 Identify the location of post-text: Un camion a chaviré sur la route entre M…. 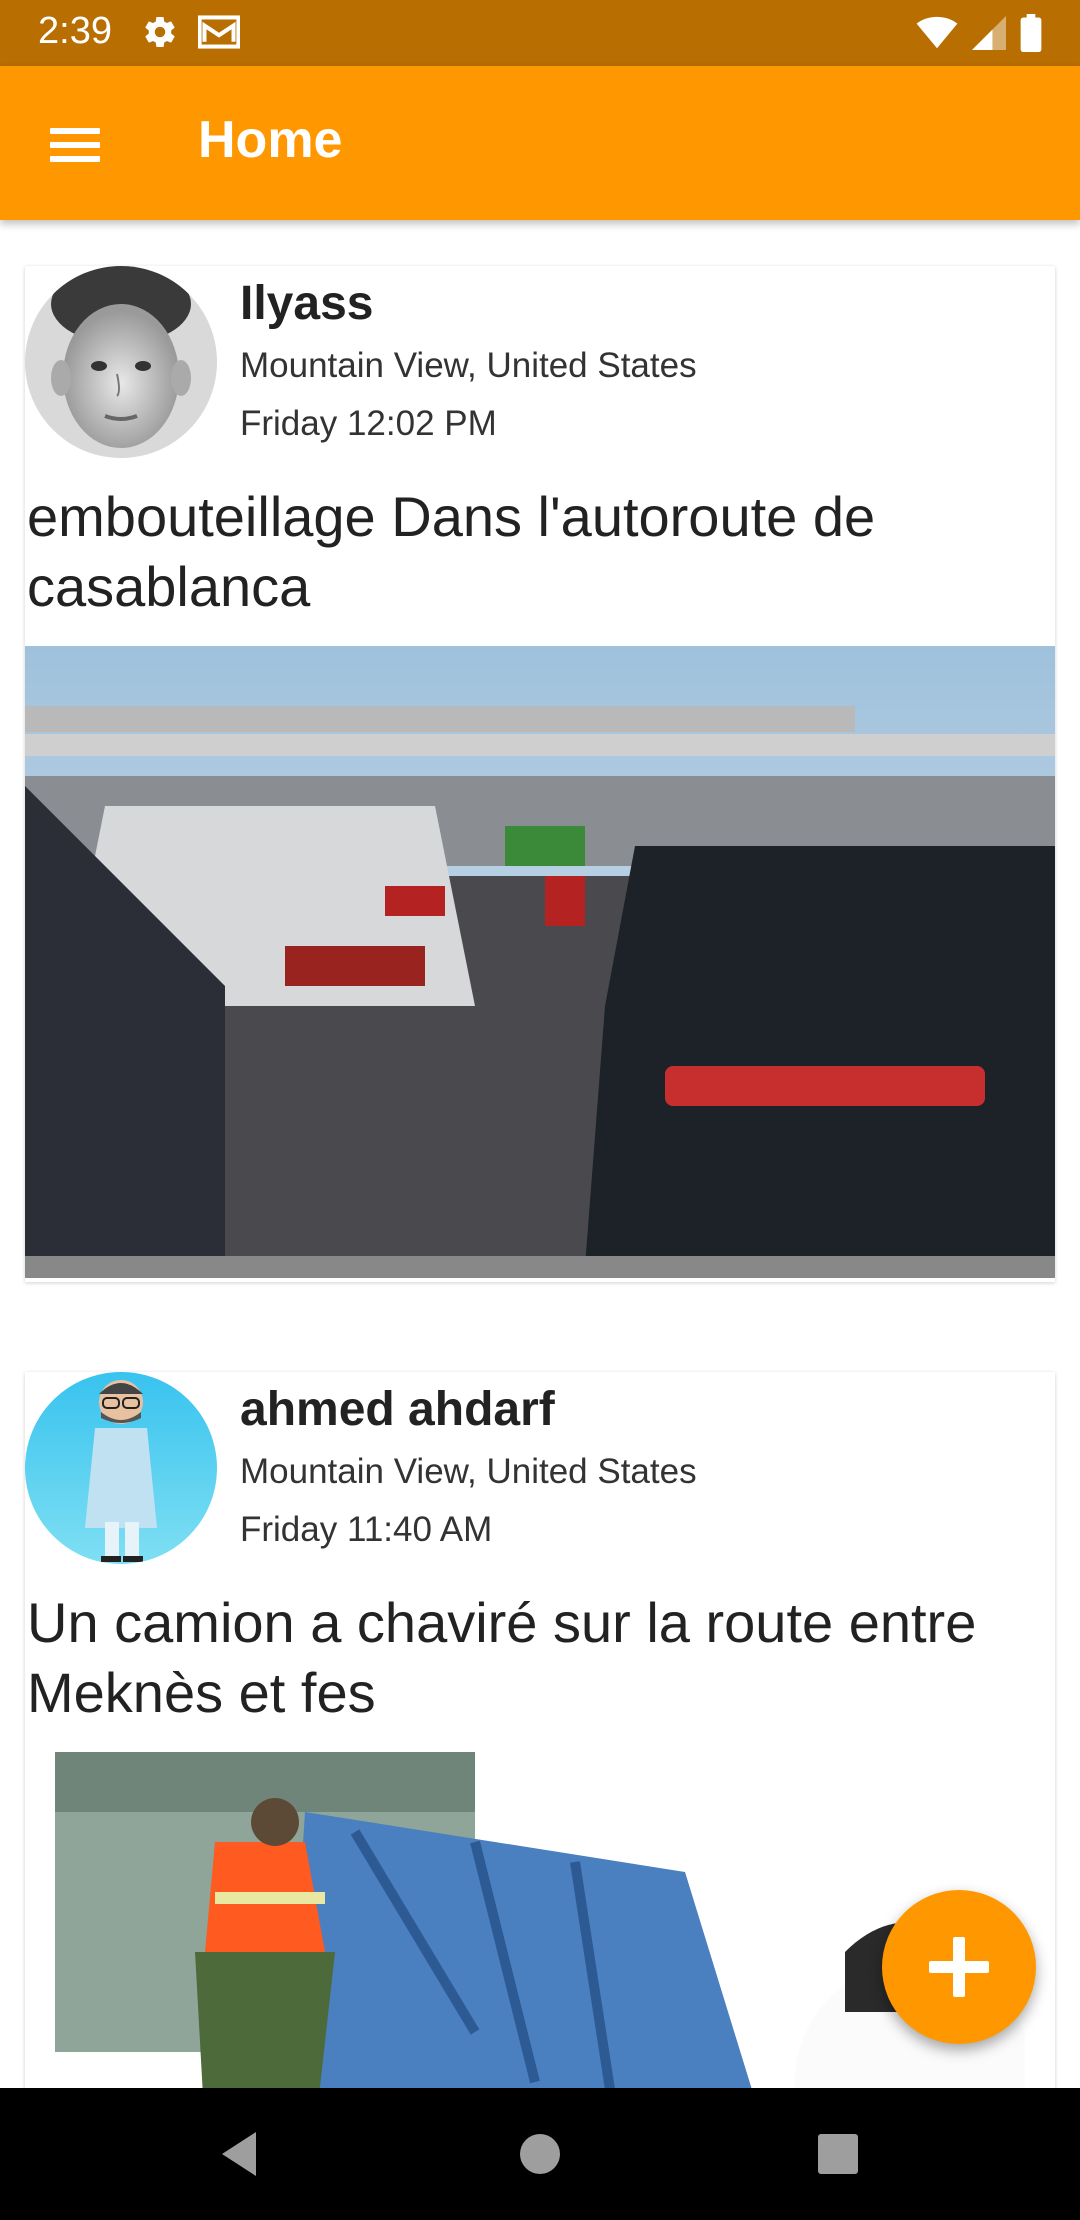
(502, 1657).